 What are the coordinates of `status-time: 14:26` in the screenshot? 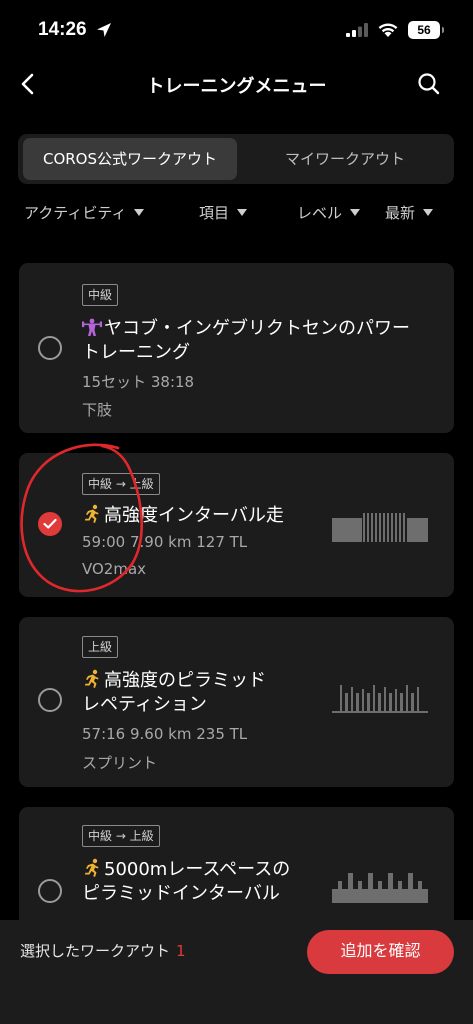 It's located at (62, 29).